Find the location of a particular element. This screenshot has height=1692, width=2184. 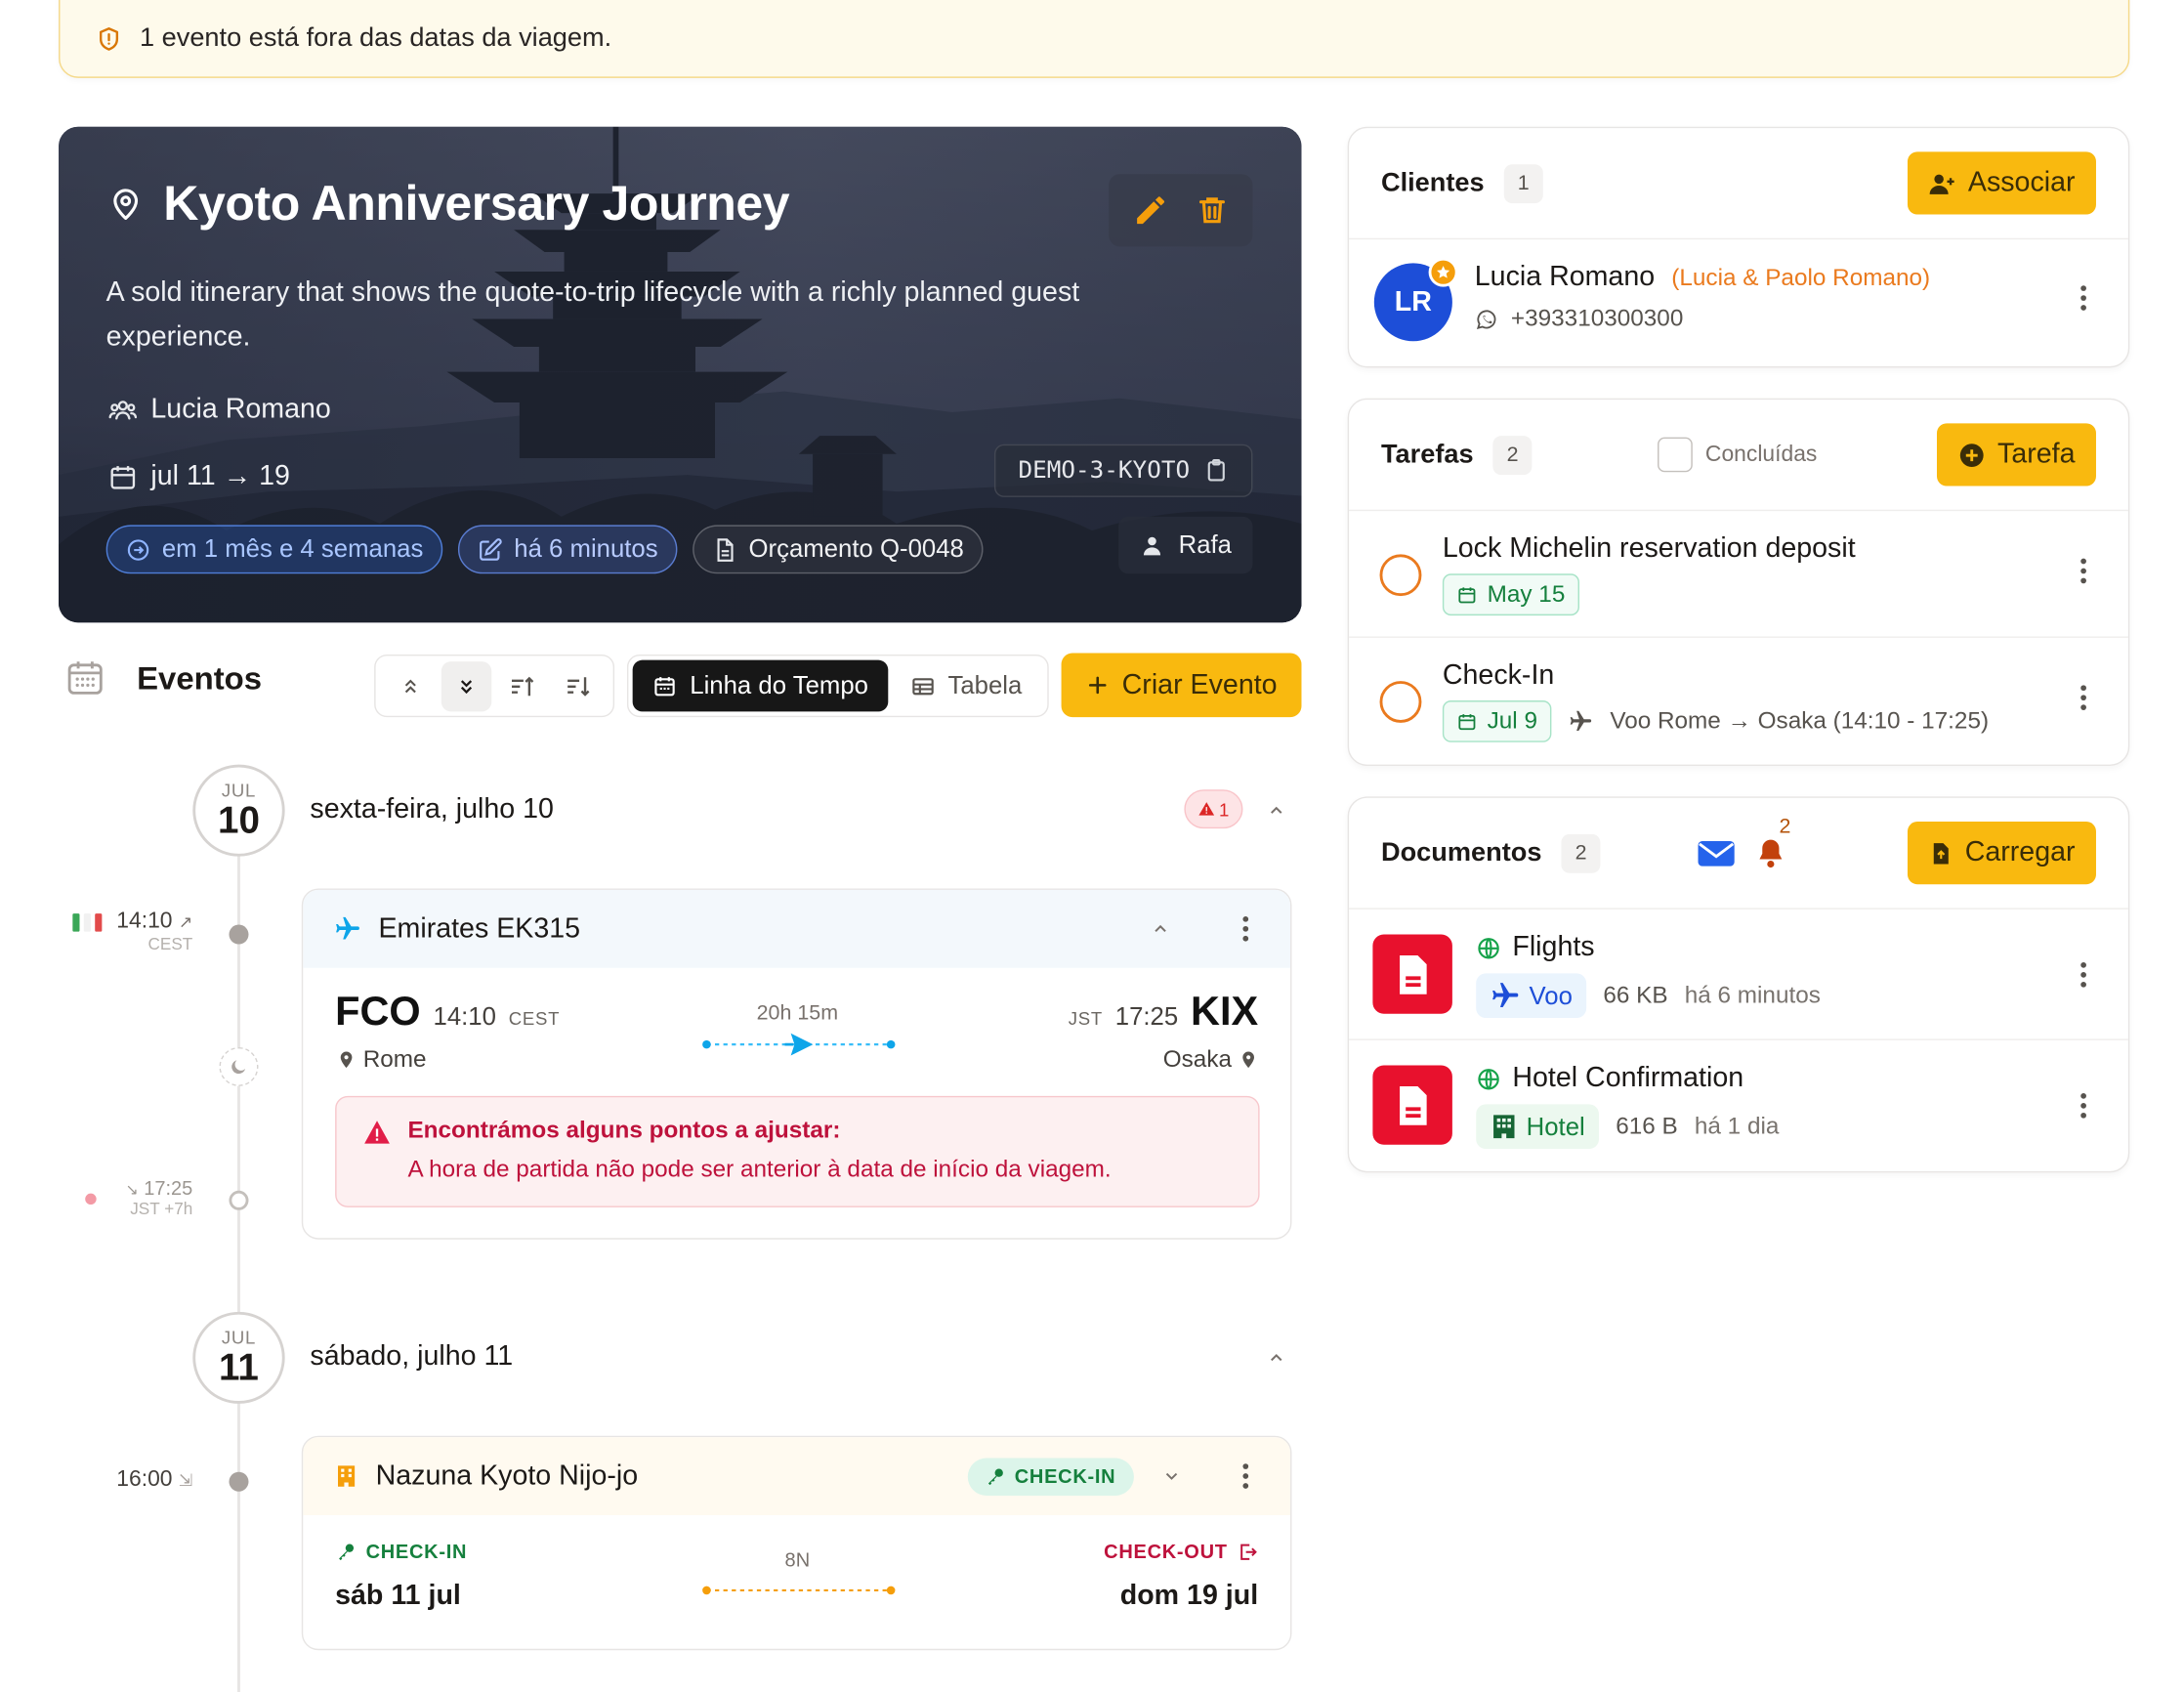

whatsapp-icon is located at coordinates (1486, 319).